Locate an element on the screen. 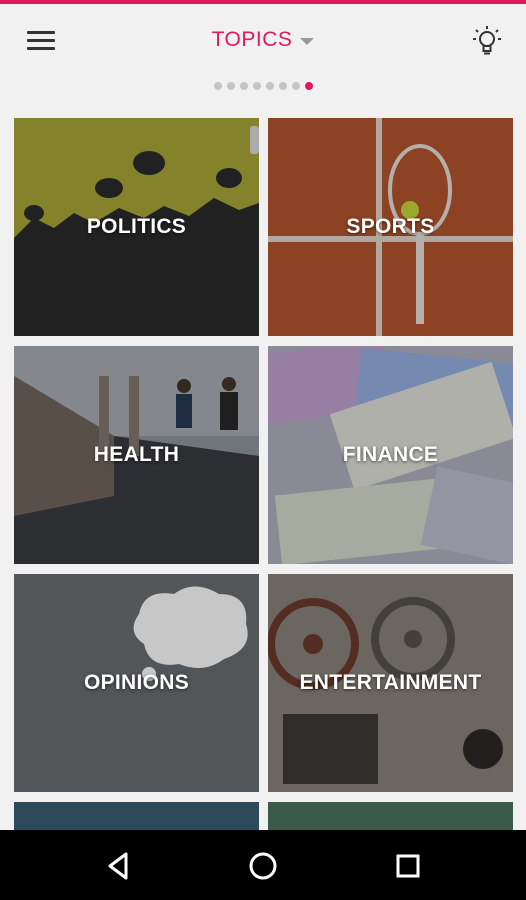 This screenshot has height=900, width=526. topic-tile-health: HEALTH is located at coordinates (136, 455).